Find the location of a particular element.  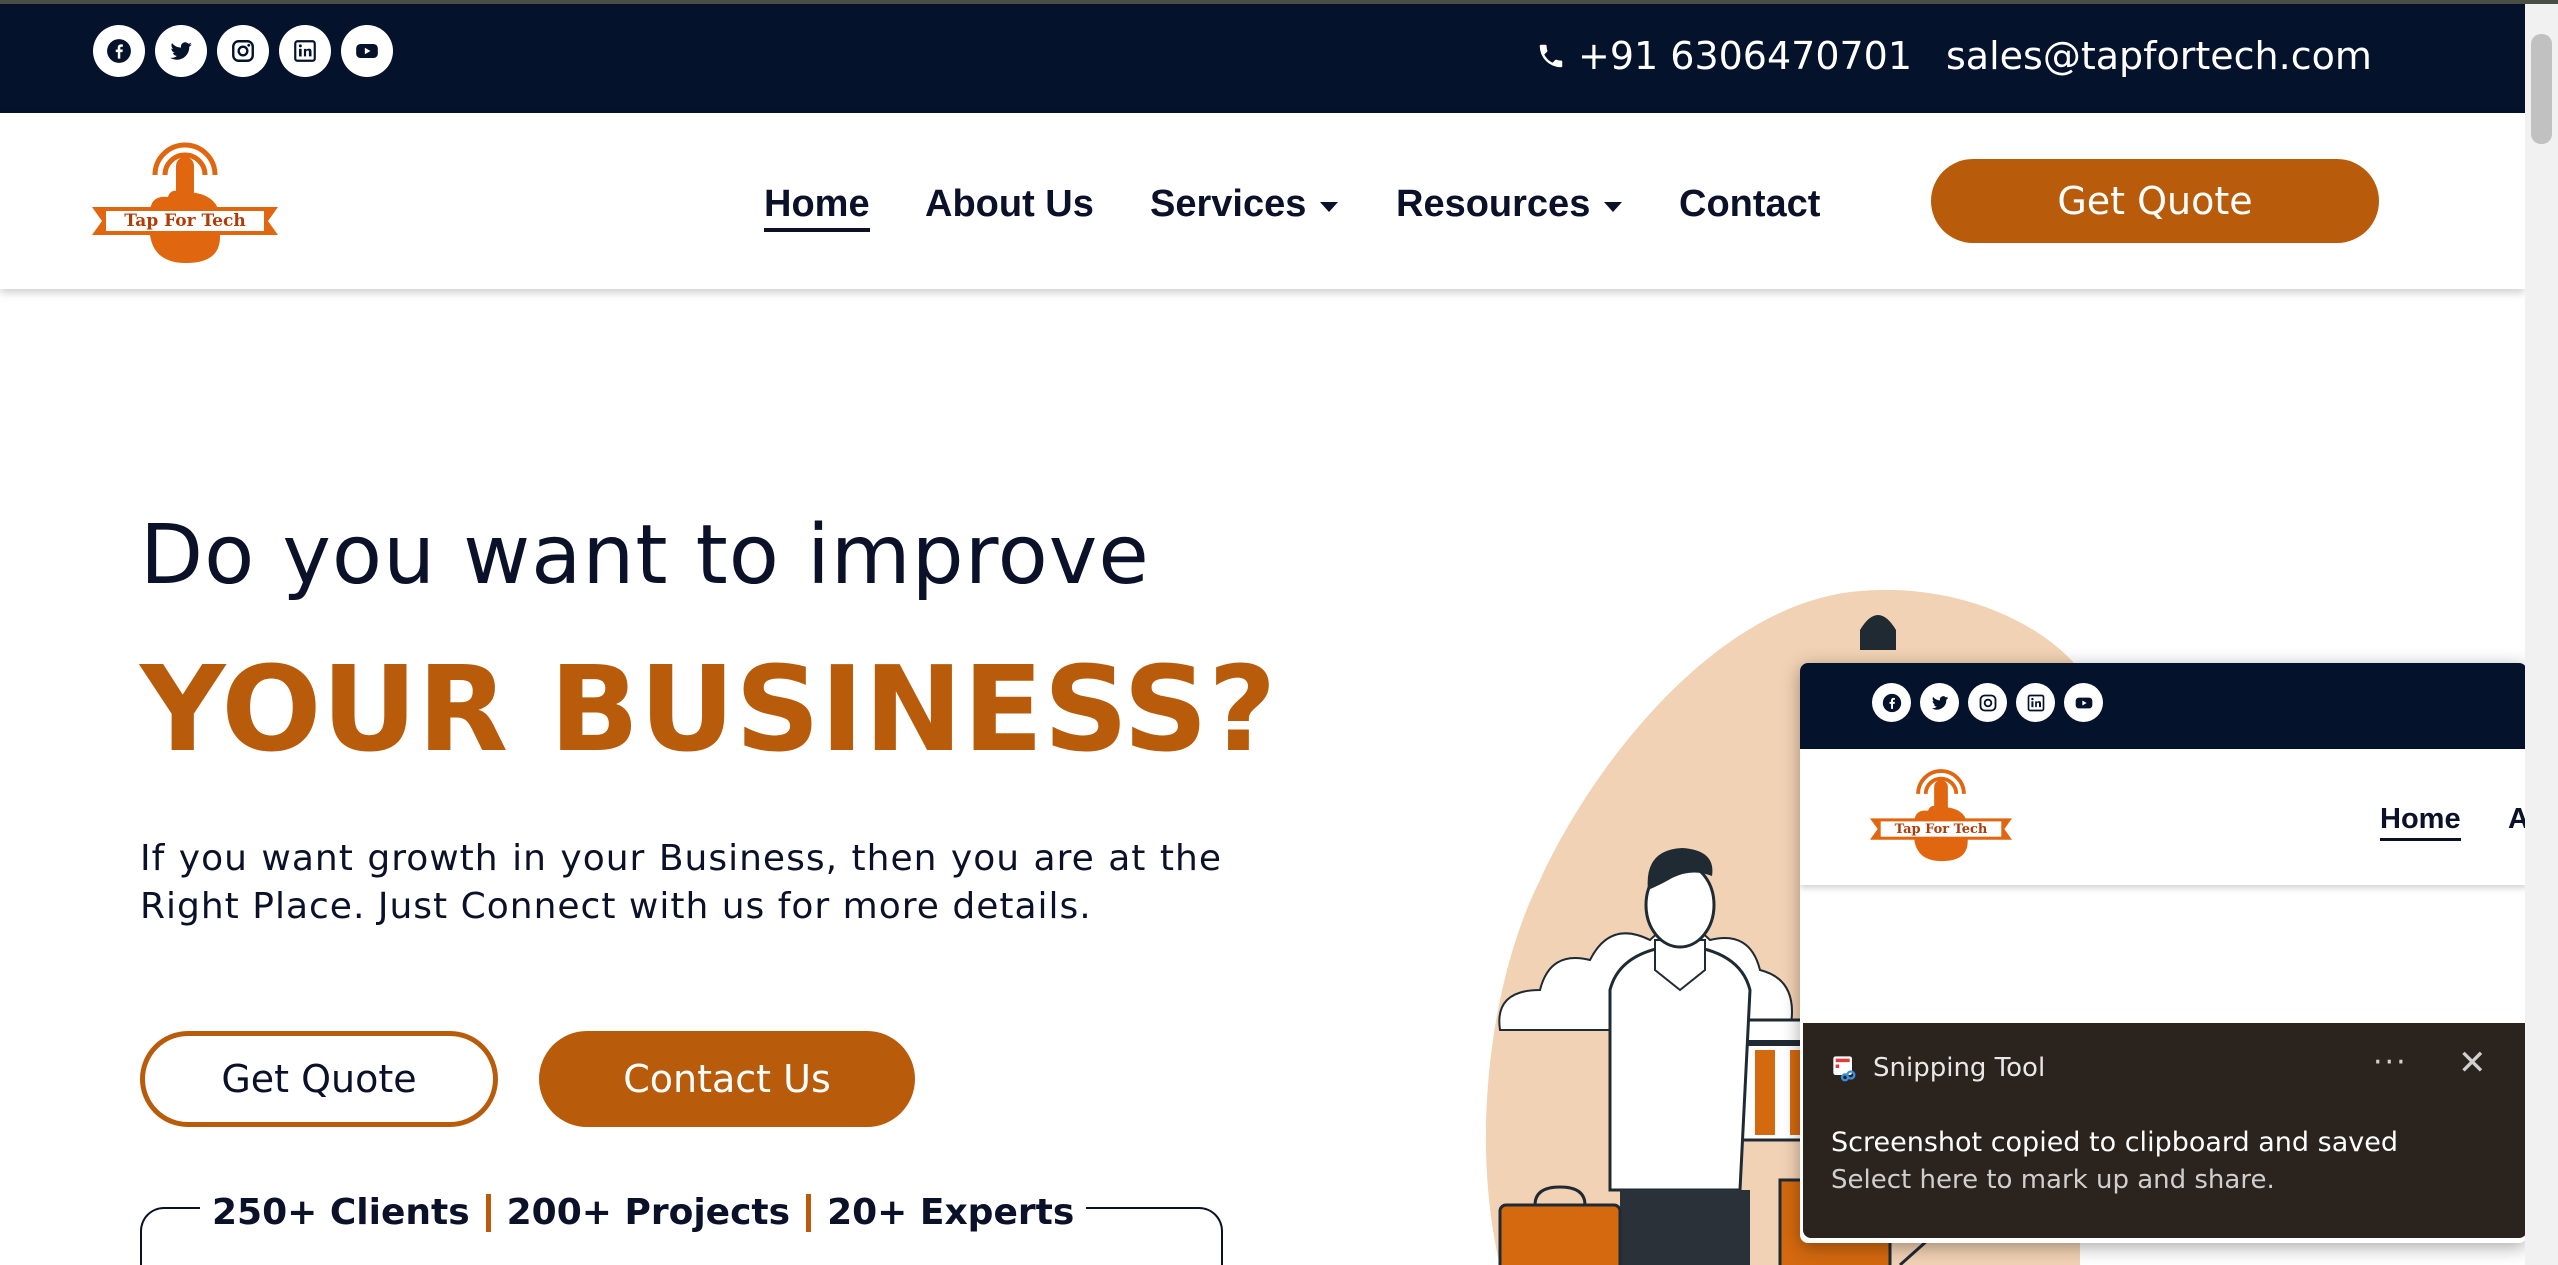

preview-social-links is located at coordinates (1987, 702).